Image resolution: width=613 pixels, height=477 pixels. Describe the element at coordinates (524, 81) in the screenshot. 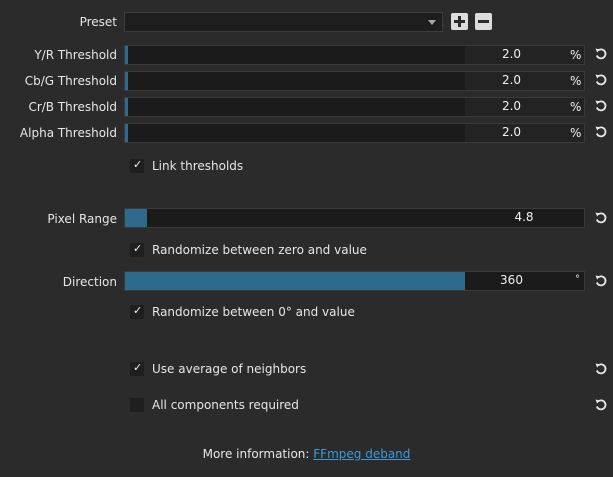

I see `cbg-threshold-spinbox: 2.0` at that location.